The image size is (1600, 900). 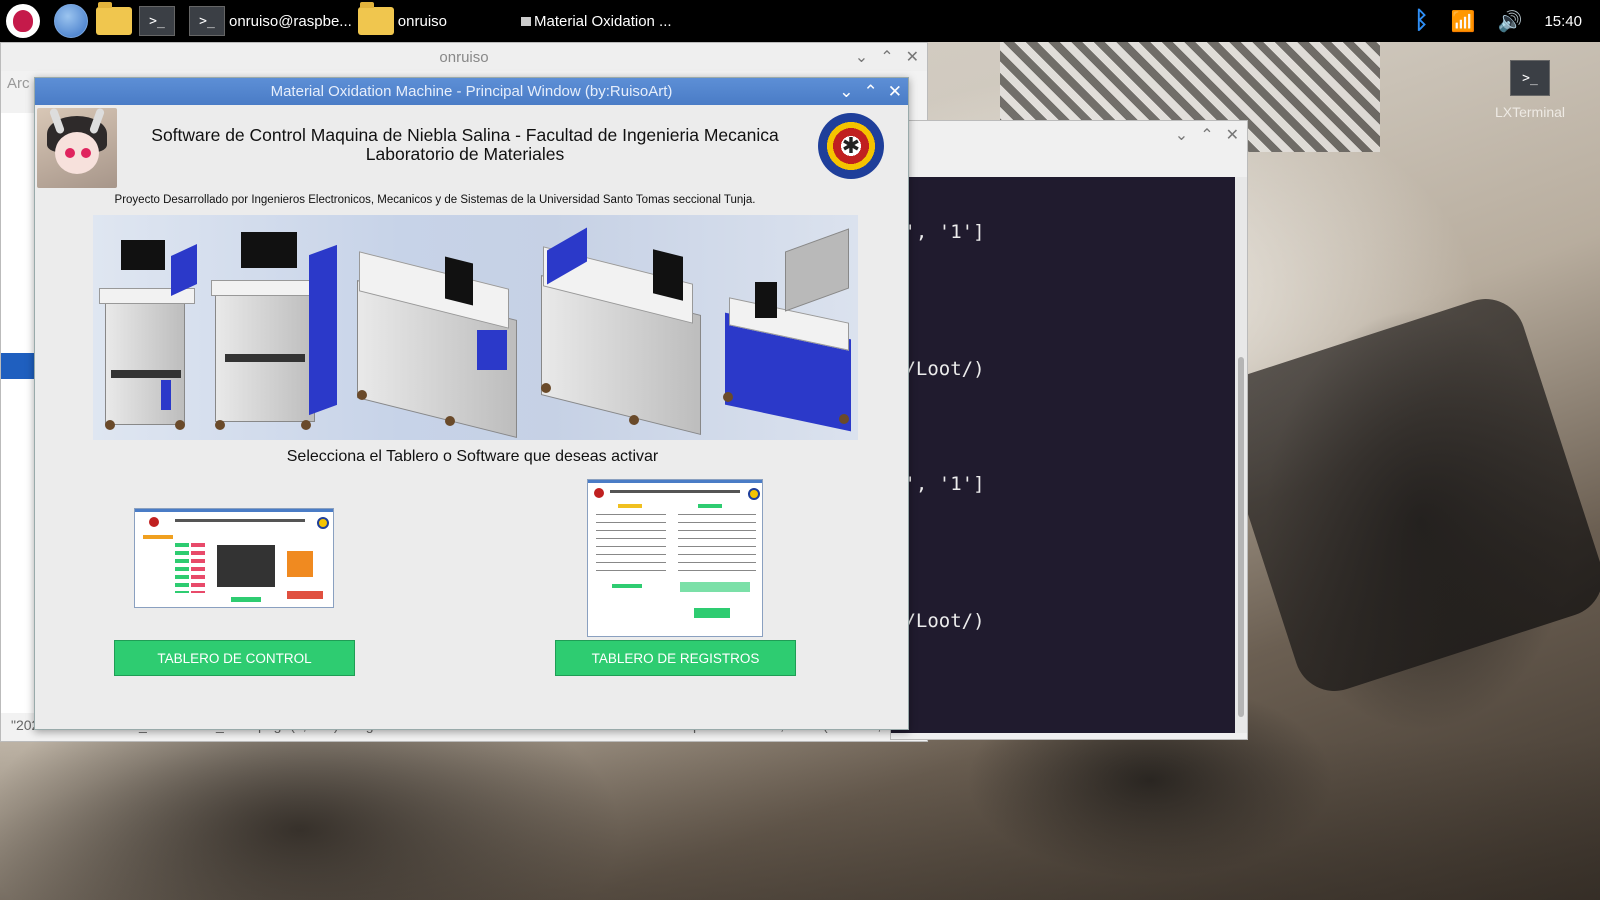 What do you see at coordinates (675, 658) in the screenshot?
I see `records-board-button: TABLERO DE REGISTROS` at bounding box center [675, 658].